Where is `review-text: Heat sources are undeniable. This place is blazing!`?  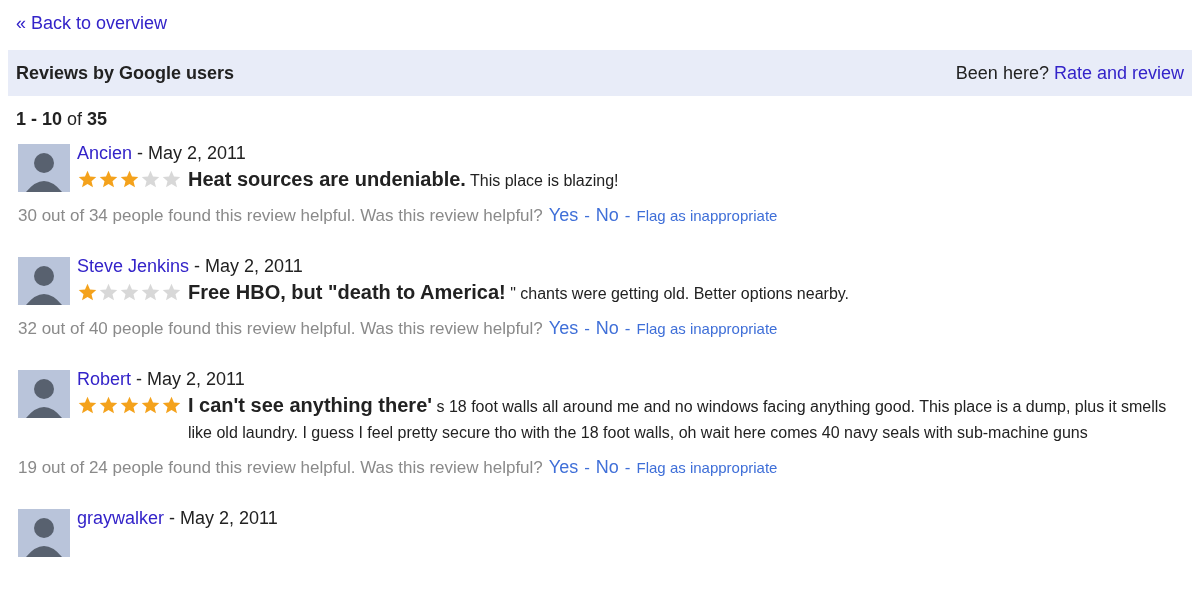 review-text: Heat sources are undeniable. This place is blazing! is located at coordinates (403, 179).